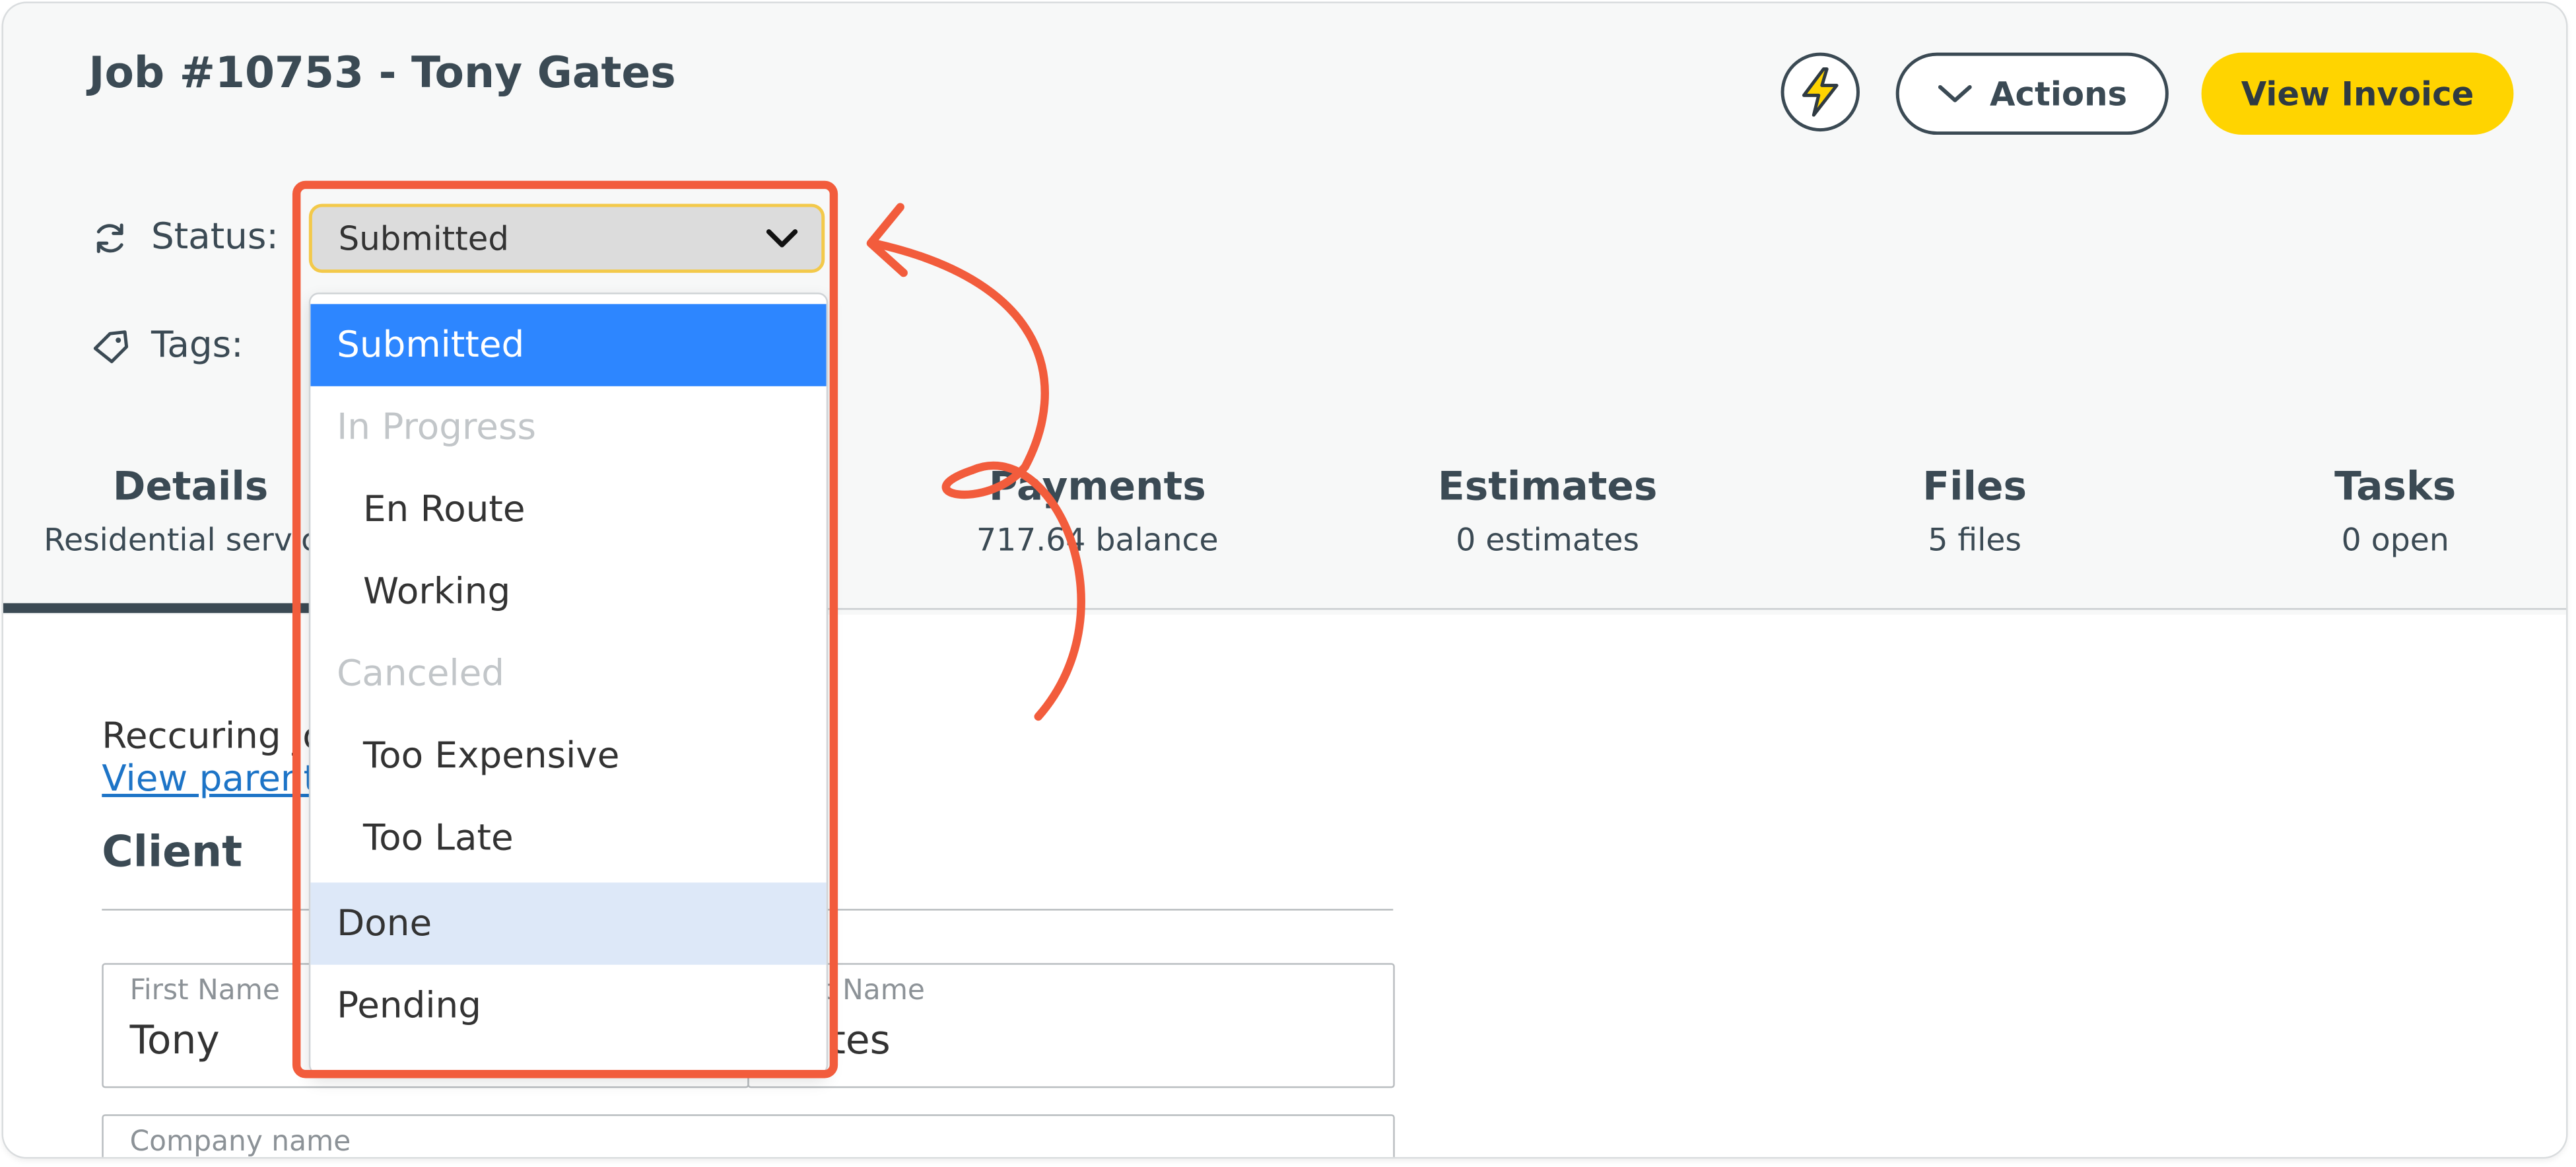  Describe the element at coordinates (976, 462) in the screenshot. I see `annotation-arrow` at that location.